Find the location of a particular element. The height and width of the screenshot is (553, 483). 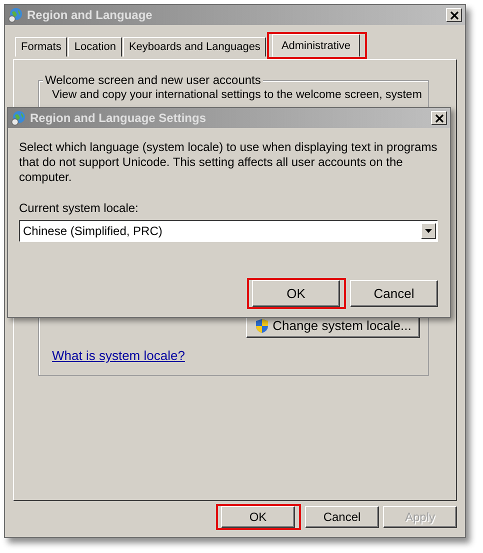

tab: Formats is located at coordinates (41, 47).